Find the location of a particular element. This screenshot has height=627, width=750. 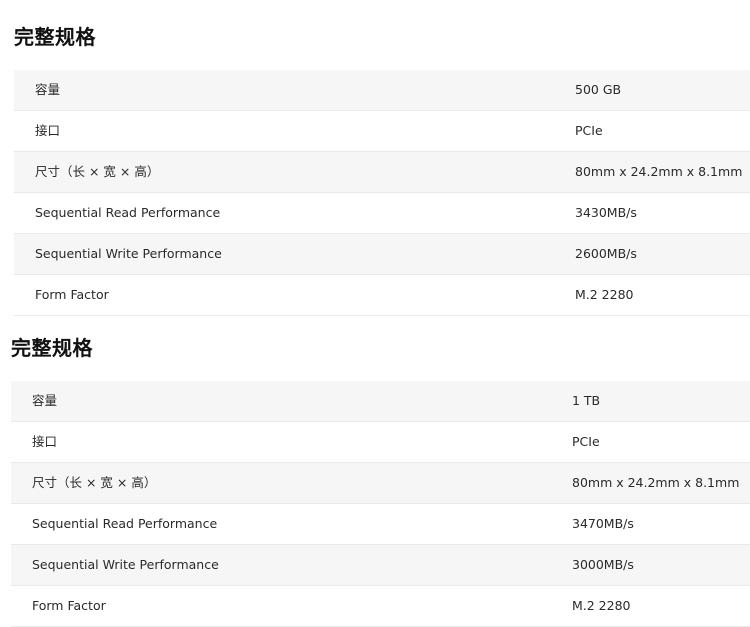

spec-row-seq-write: Sequential Write Performance 2600MB/s is located at coordinates (382, 254).